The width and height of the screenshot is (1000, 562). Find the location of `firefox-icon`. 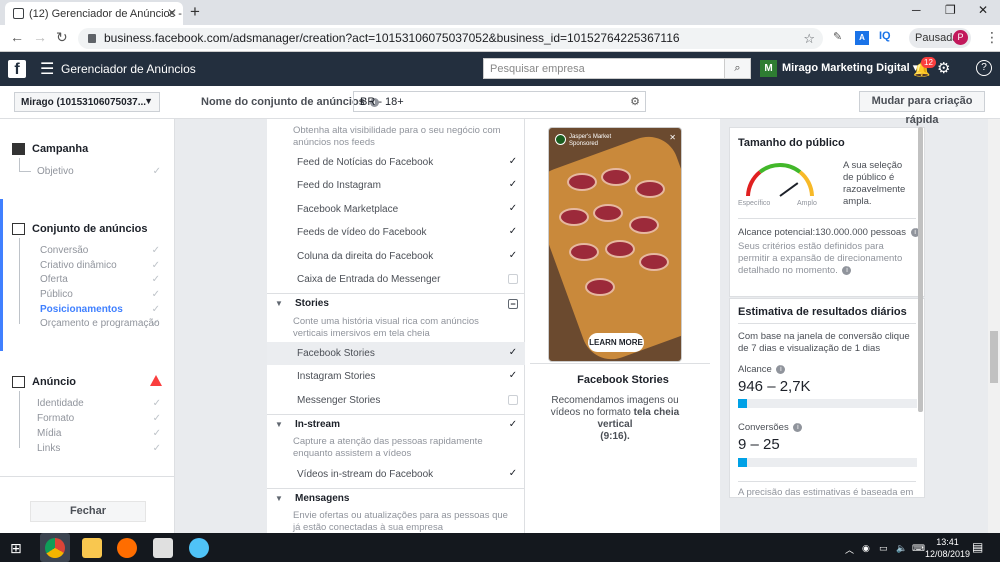

firefox-icon is located at coordinates (127, 548).